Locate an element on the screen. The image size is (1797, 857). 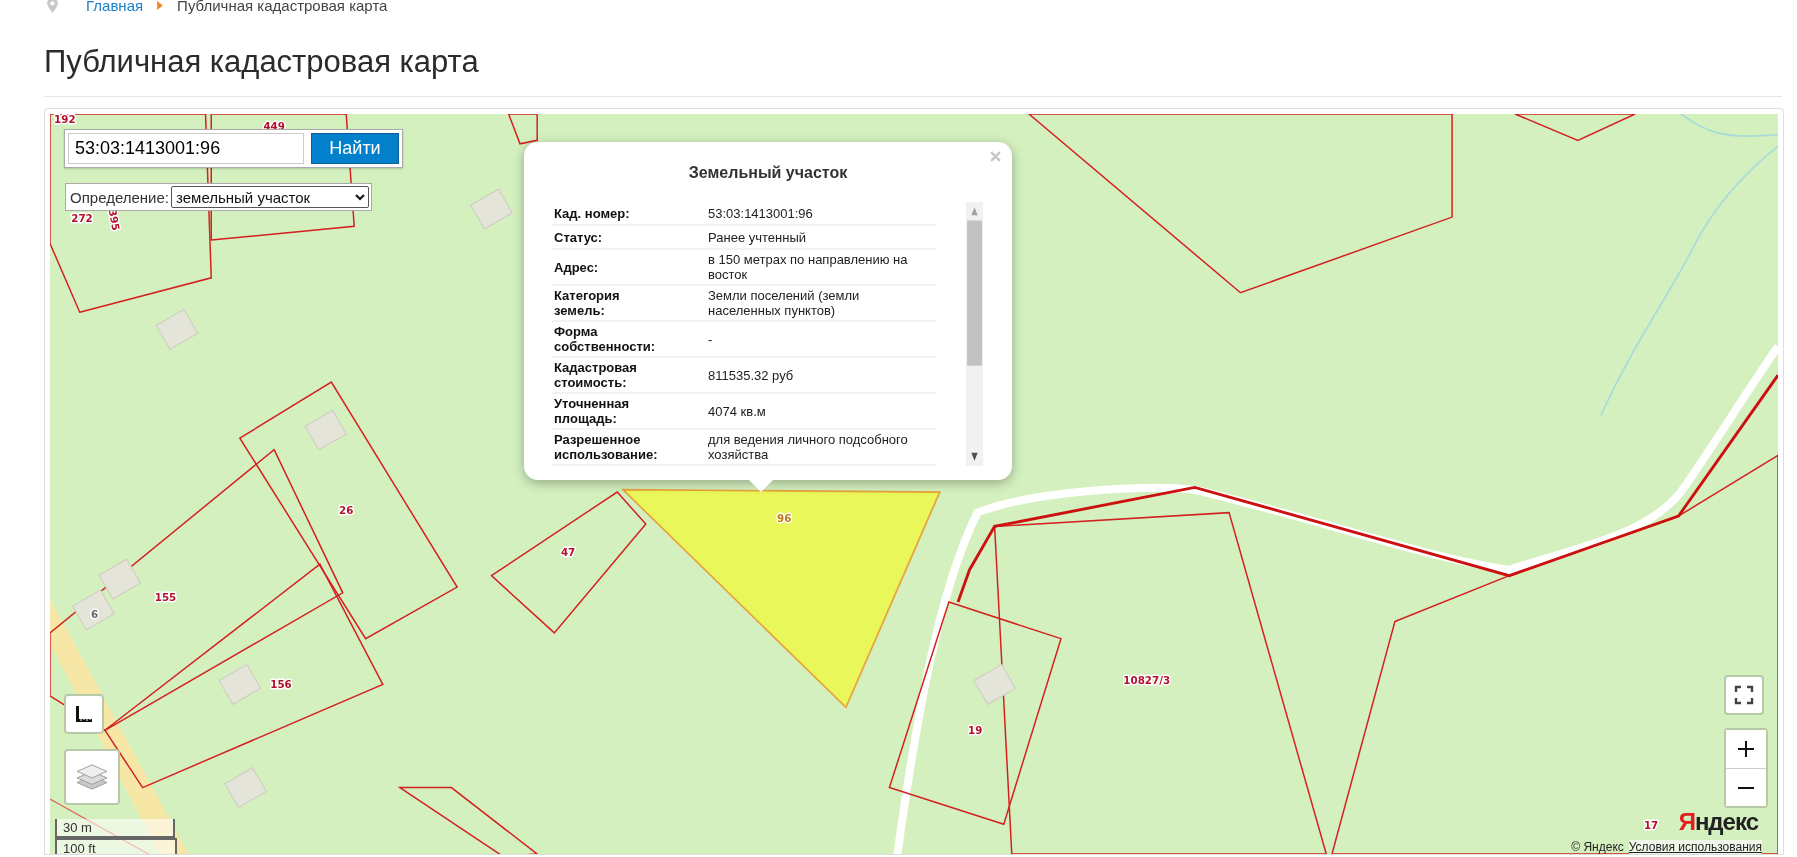
parcel-number: 26 is located at coordinates (346, 509).